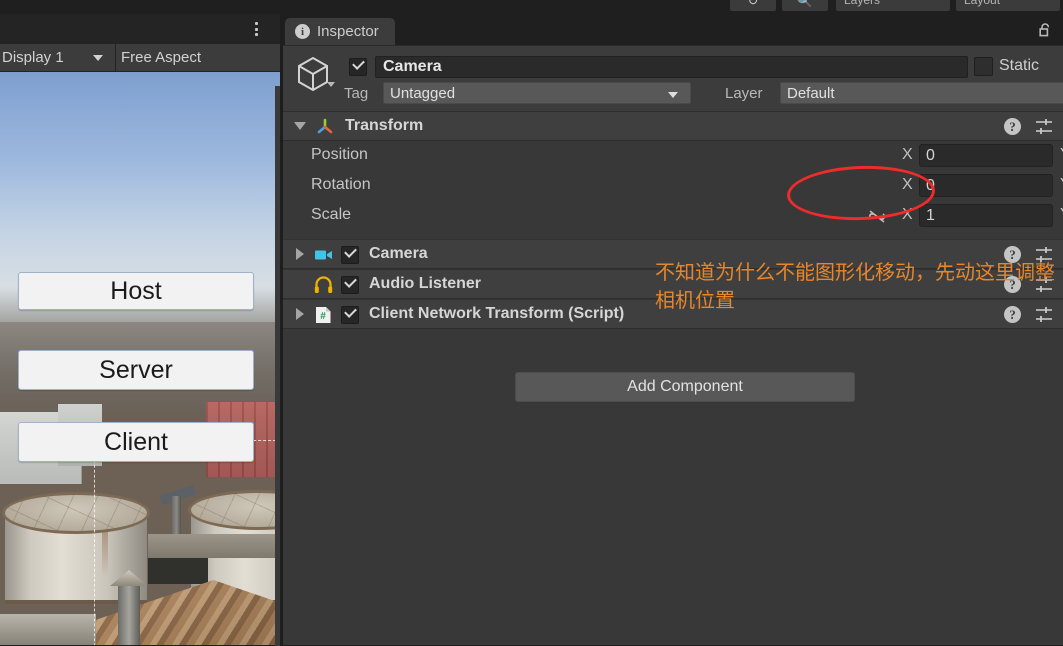 This screenshot has width=1063, height=646. I want to click on camera-enabled-checkbox, so click(350, 254).